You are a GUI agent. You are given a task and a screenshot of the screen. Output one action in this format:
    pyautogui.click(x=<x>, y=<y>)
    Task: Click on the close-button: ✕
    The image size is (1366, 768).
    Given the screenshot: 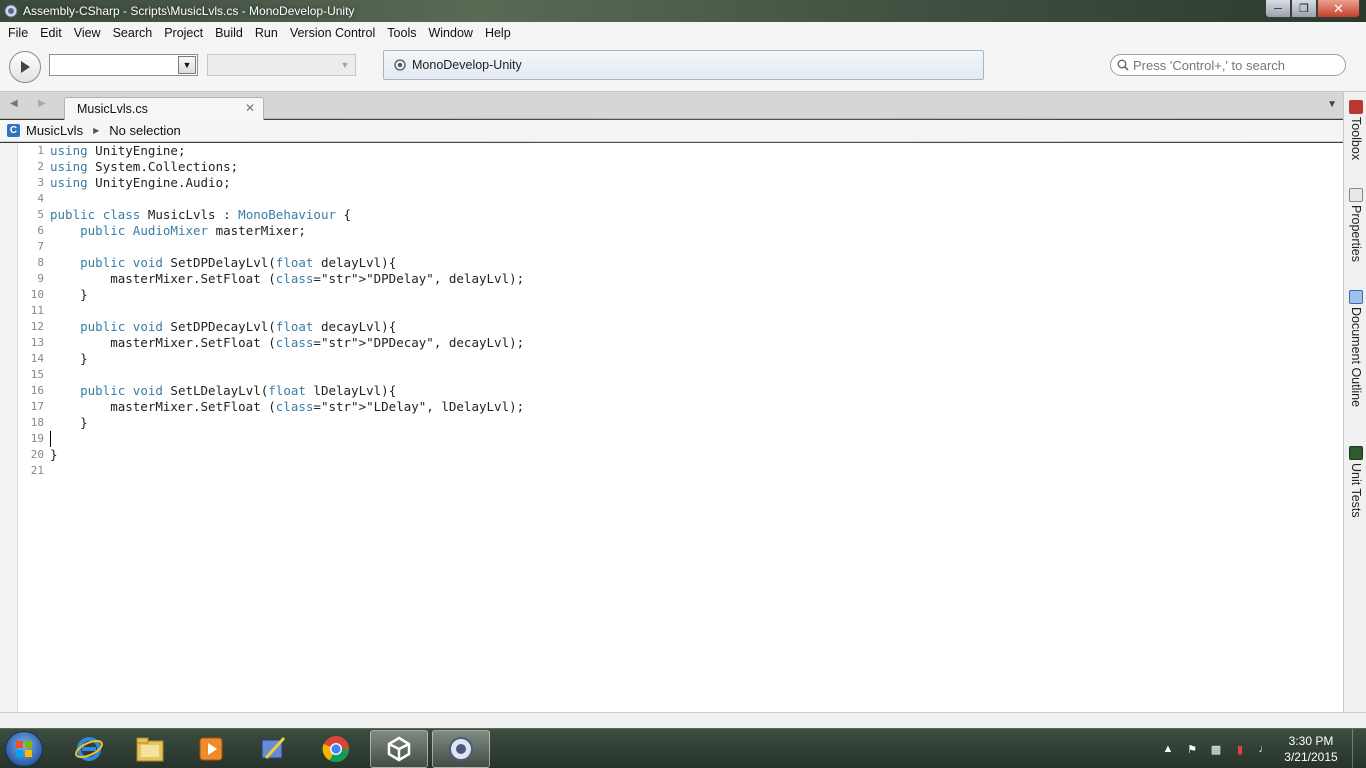 What is the action you would take?
    pyautogui.click(x=1338, y=9)
    